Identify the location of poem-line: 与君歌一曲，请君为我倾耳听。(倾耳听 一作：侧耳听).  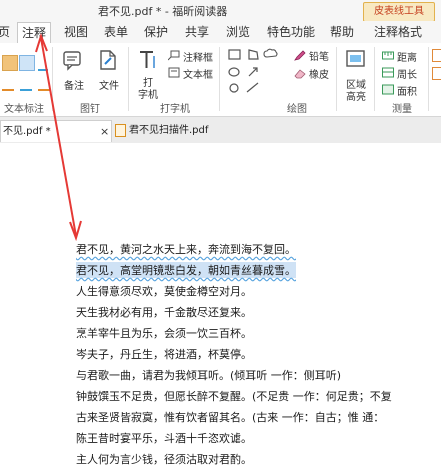
(209, 375).